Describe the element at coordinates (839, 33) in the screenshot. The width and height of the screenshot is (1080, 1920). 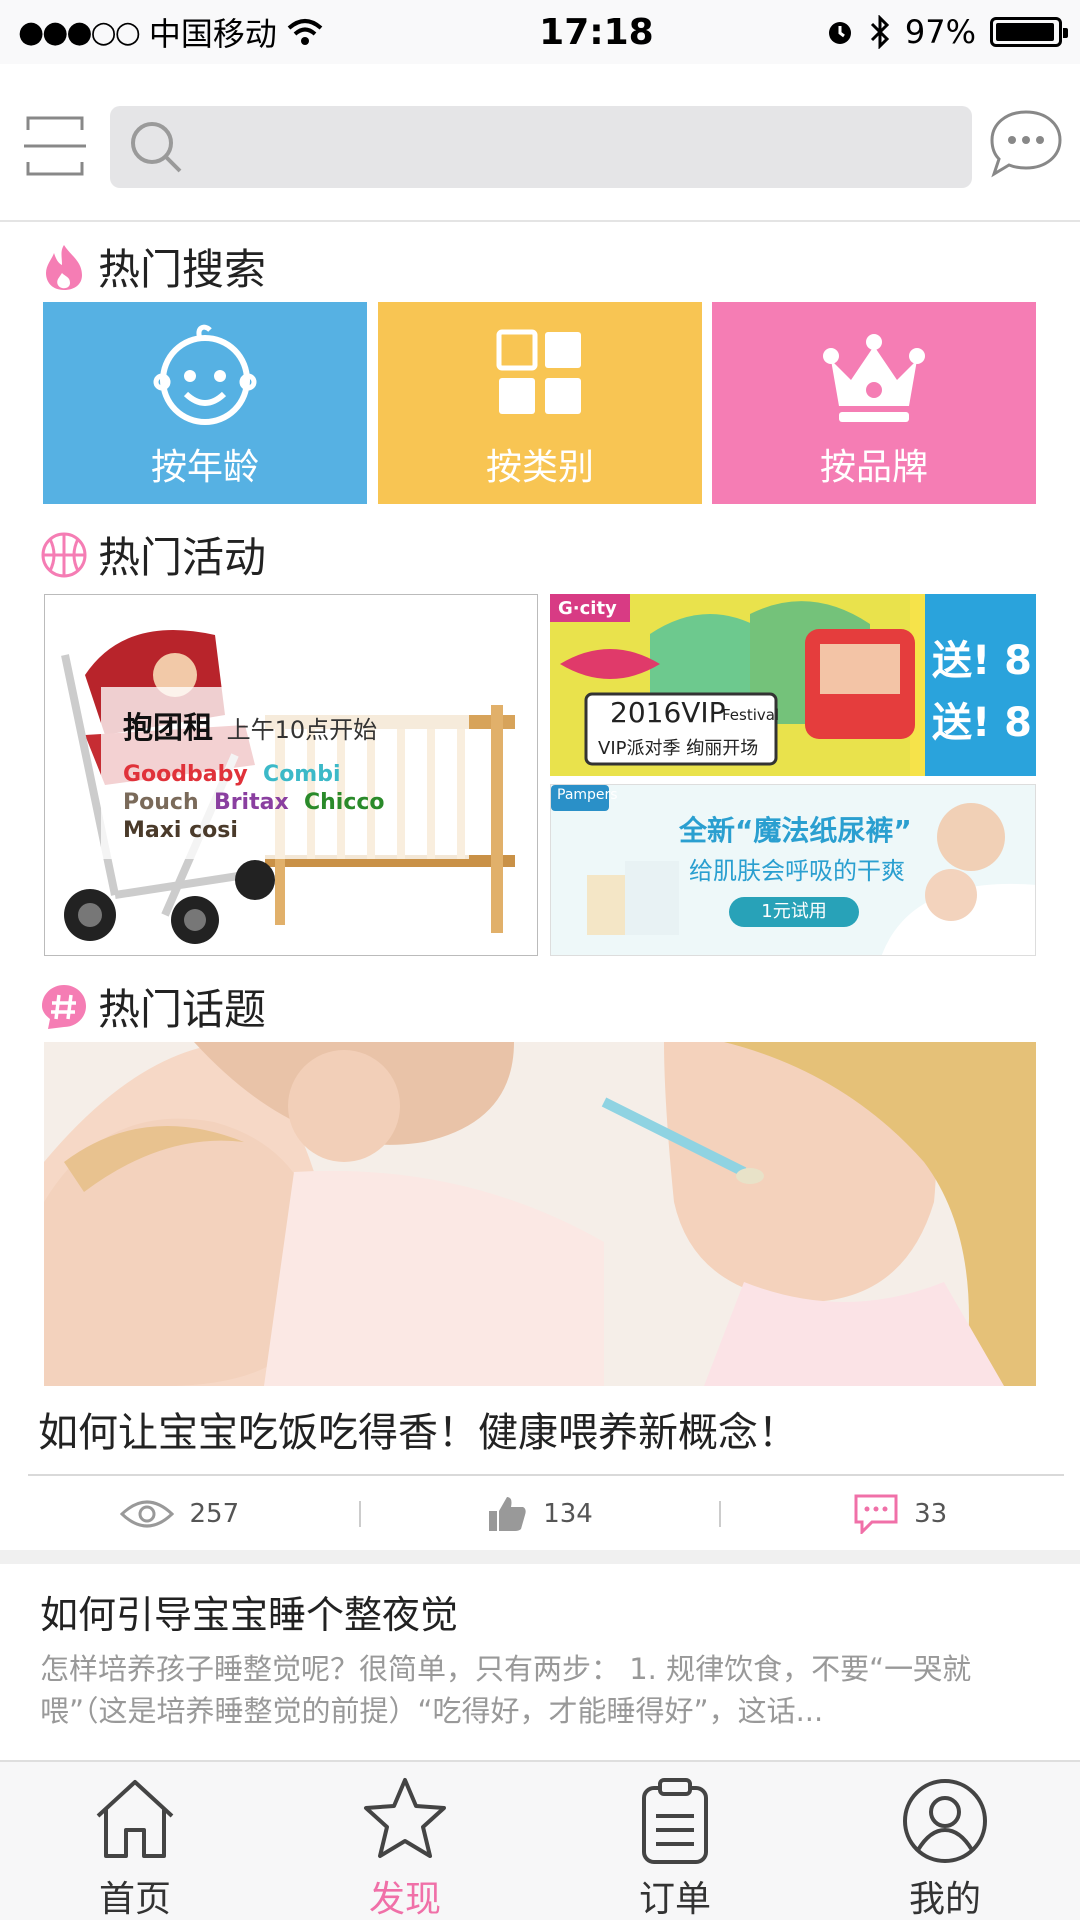
I see `alarm-icon` at that location.